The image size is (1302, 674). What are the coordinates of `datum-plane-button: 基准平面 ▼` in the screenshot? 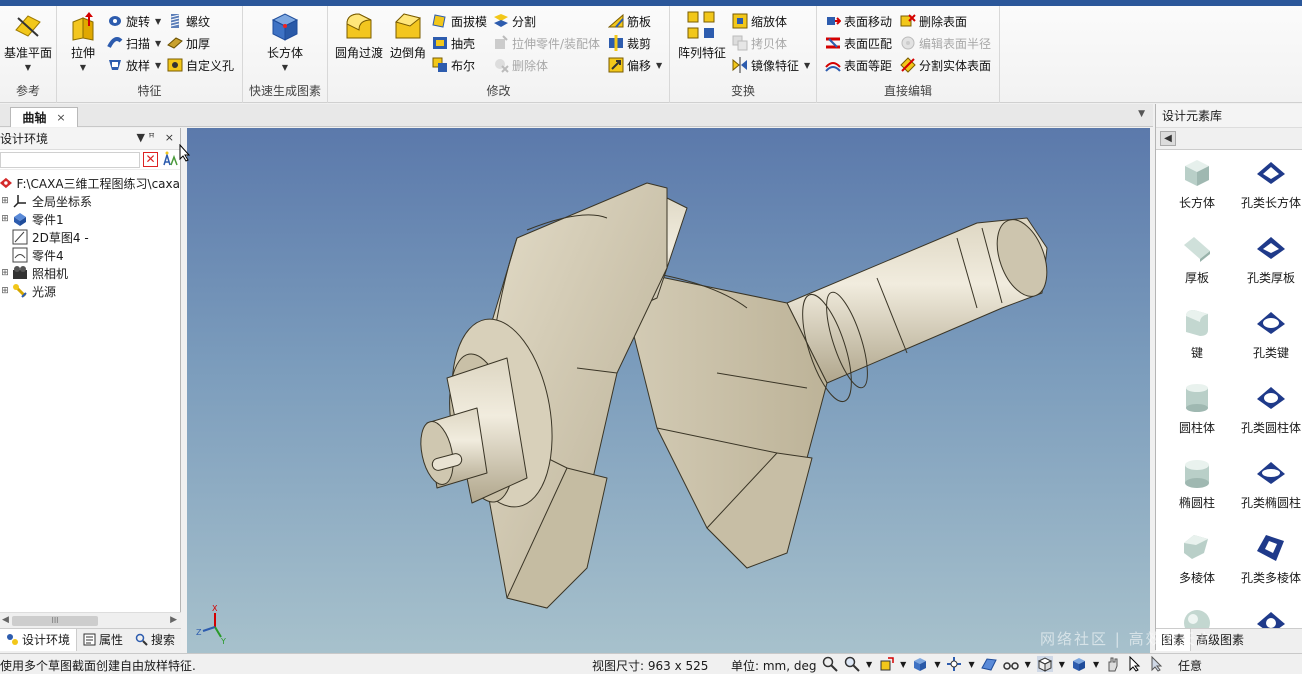 It's located at (28, 41).